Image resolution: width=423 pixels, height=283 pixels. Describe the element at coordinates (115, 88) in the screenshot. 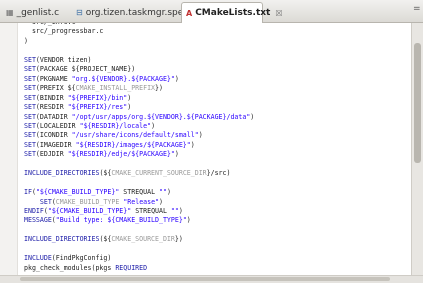

I see `code-token-var: CMAKE_INSTALL_PREFIX` at that location.